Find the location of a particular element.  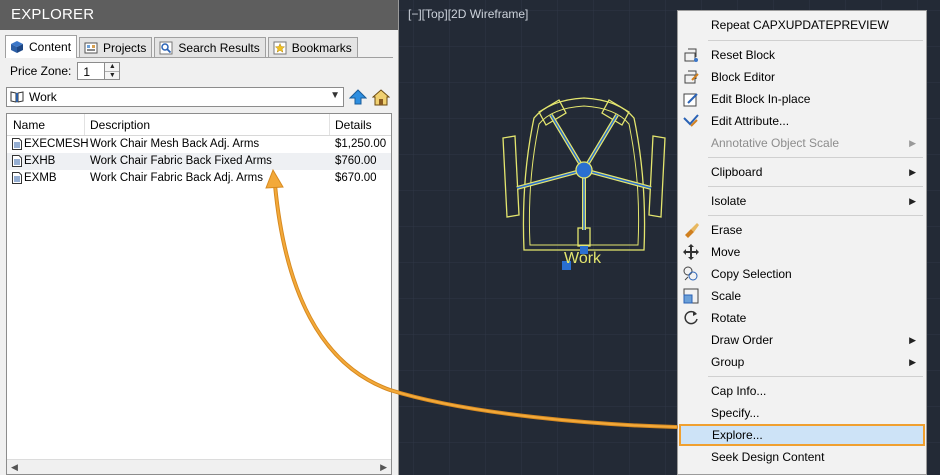

tab-label: Projects is located at coordinates (125, 48).